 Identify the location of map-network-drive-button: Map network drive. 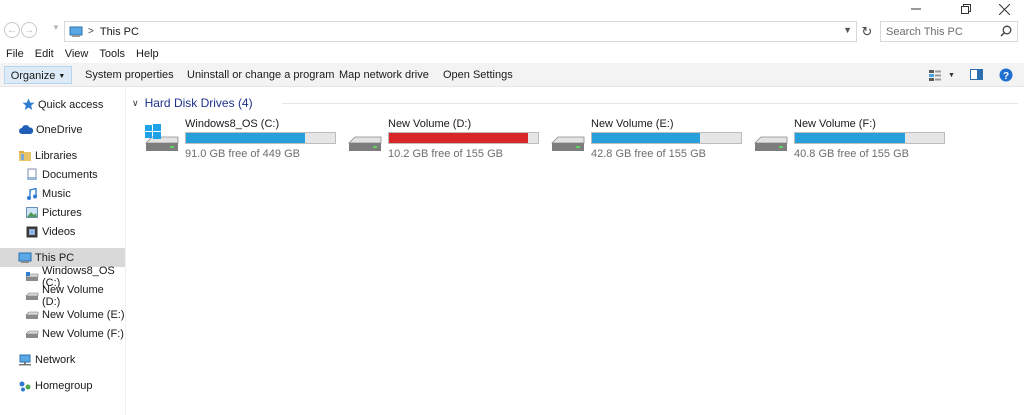
(384, 75).